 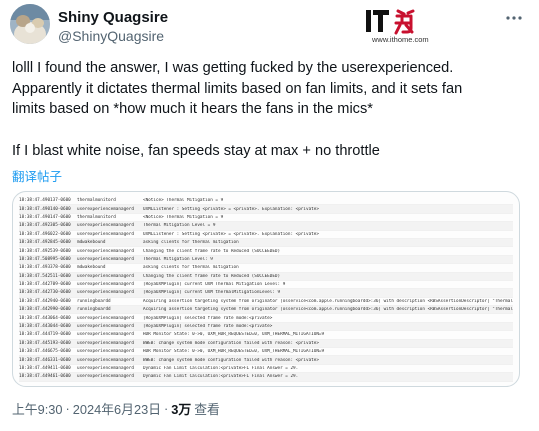 I want to click on post-time: 上午9:30, so click(x=37, y=408).